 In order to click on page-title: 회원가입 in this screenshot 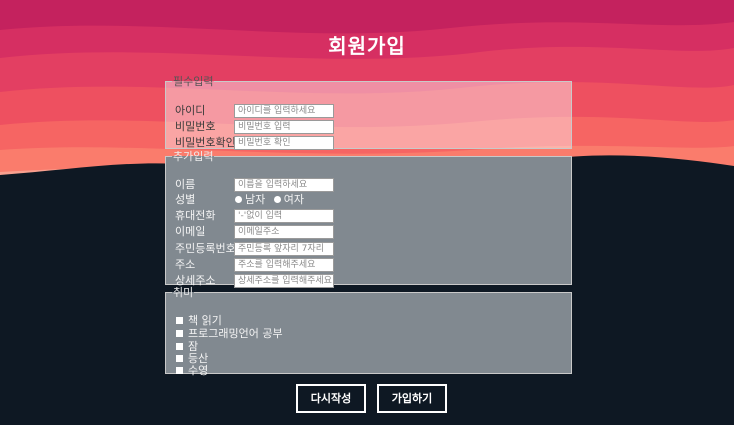, I will do `click(367, 46)`.